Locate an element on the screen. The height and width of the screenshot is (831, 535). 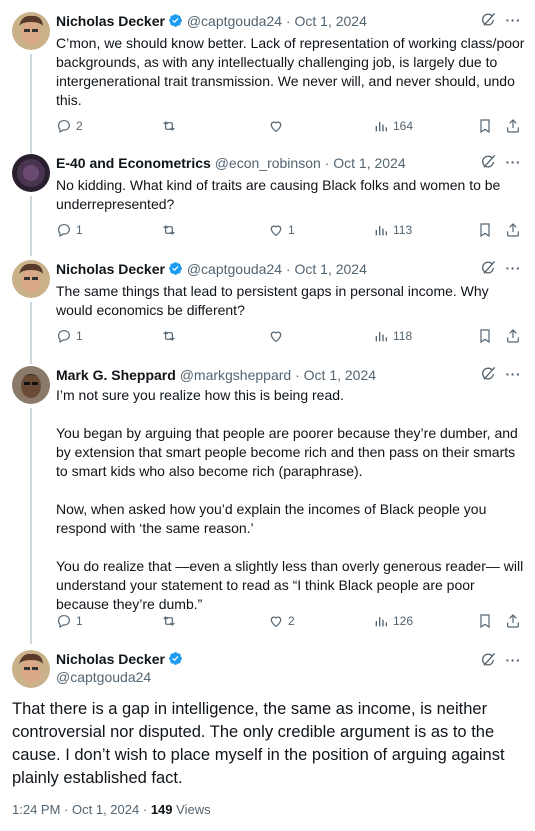
action-bar: 1 1 113 is located at coordinates (291, 231).